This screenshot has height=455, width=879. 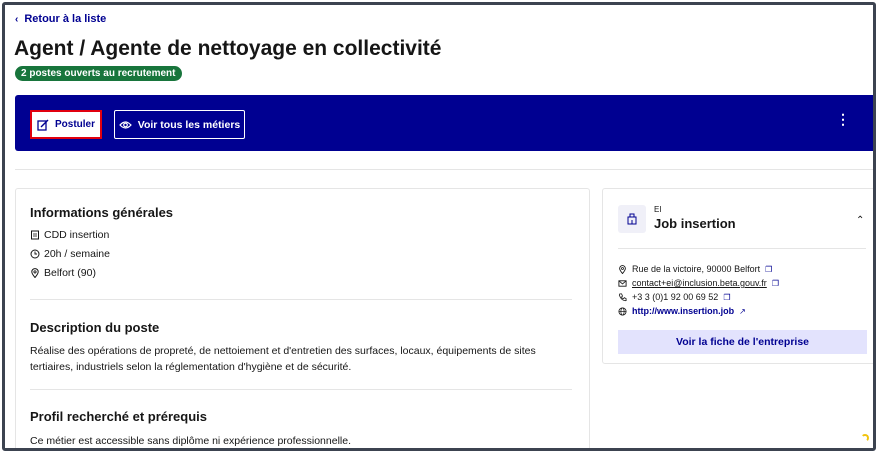 I want to click on email-link: contact+ei@inclusion.beta.gouv.fr, so click(x=699, y=283).